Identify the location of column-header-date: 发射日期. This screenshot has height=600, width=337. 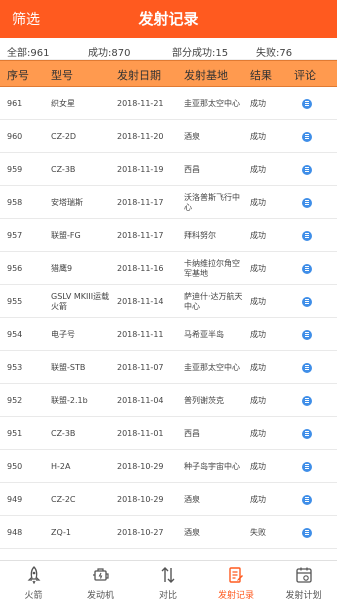
(139, 75).